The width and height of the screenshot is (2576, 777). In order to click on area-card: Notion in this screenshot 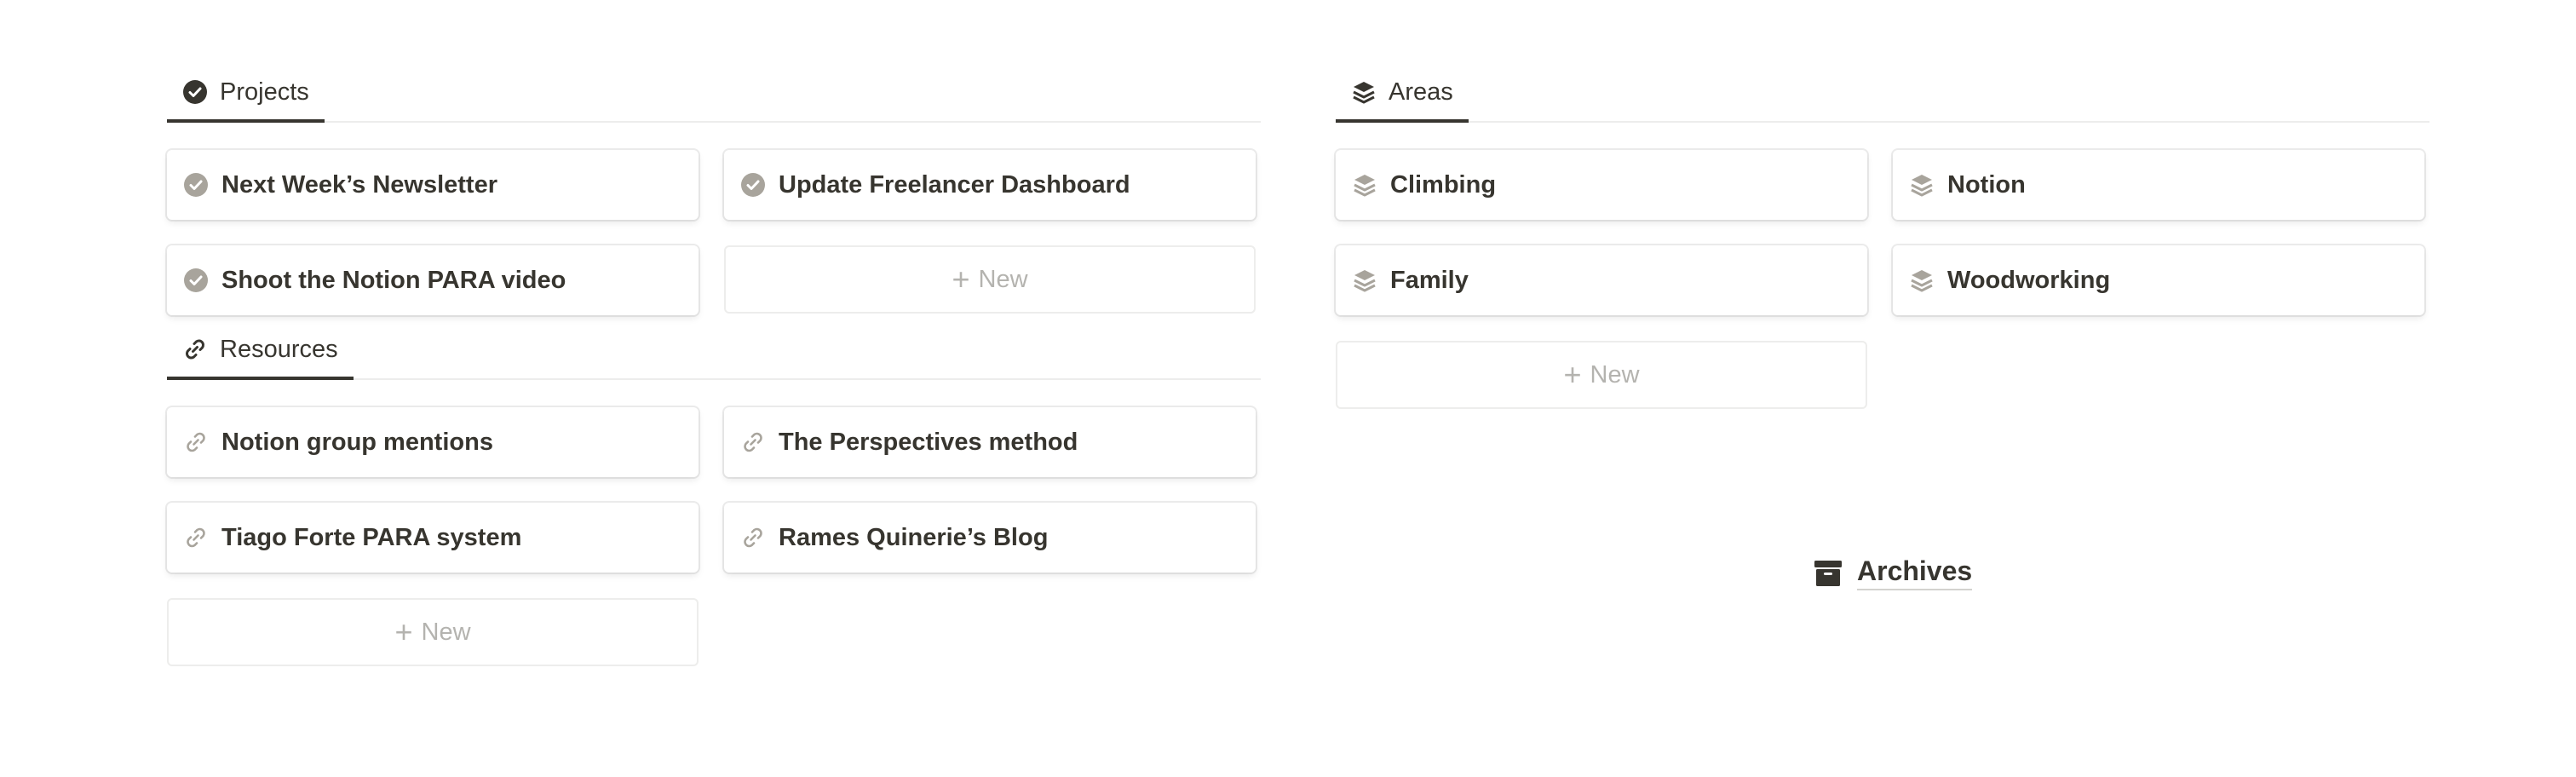, I will do `click(2159, 185)`.